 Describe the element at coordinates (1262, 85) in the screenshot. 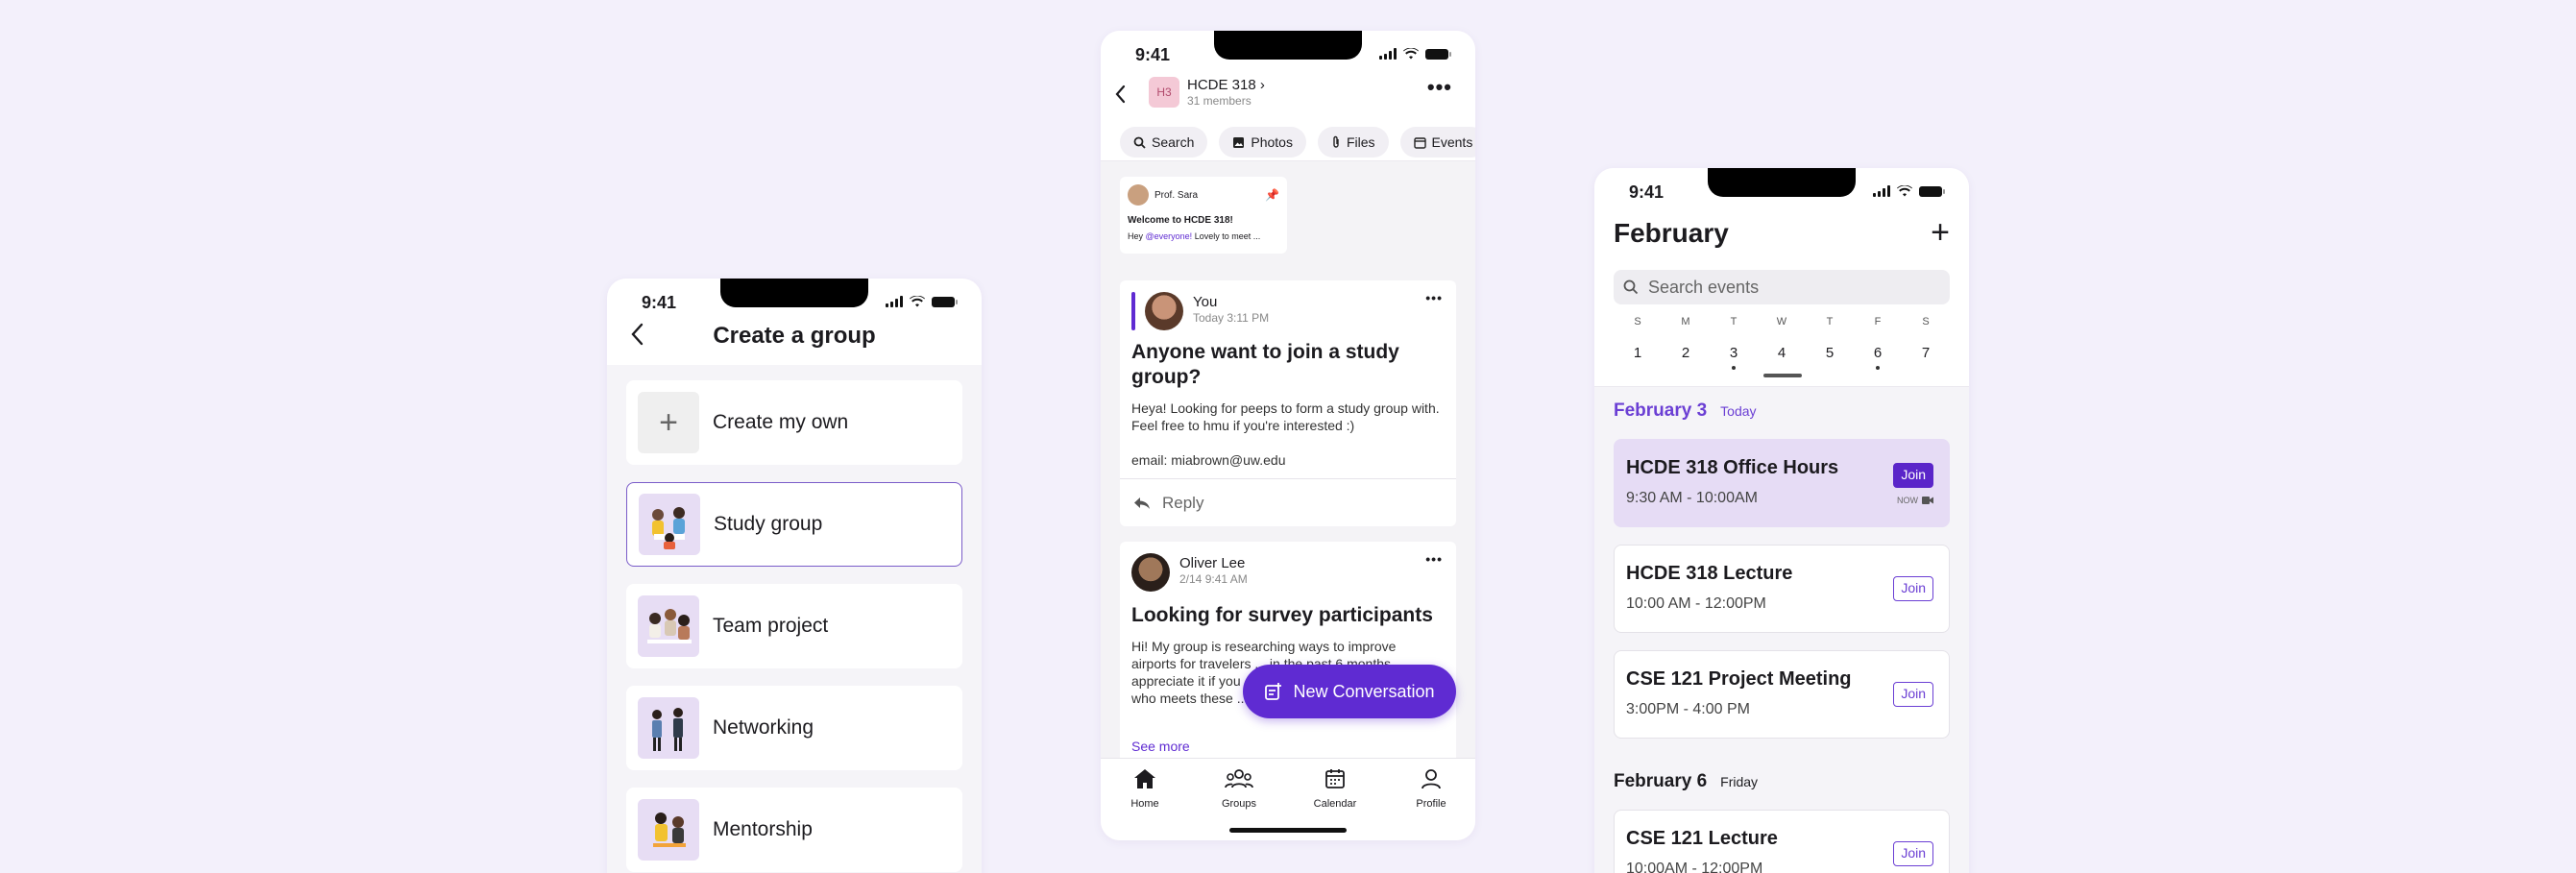

I see `chevron-right-icon: ›` at that location.